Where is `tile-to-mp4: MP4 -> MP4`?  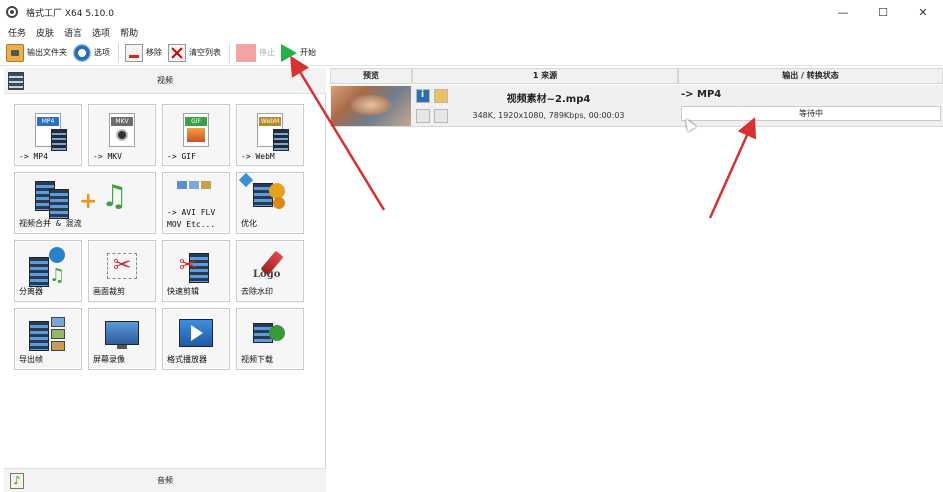 tile-to-mp4: MP4 -> MP4 is located at coordinates (48, 135).